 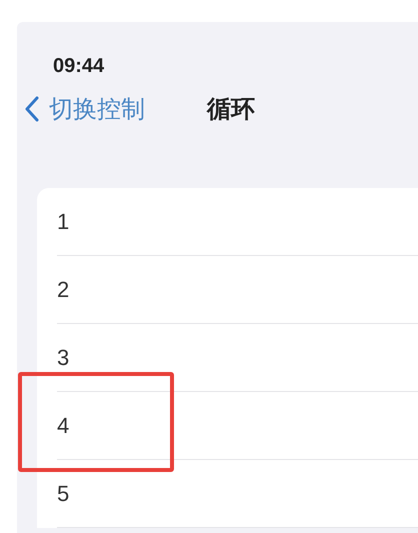 What do you see at coordinates (63, 221) in the screenshot?
I see `option-item: 1` at bounding box center [63, 221].